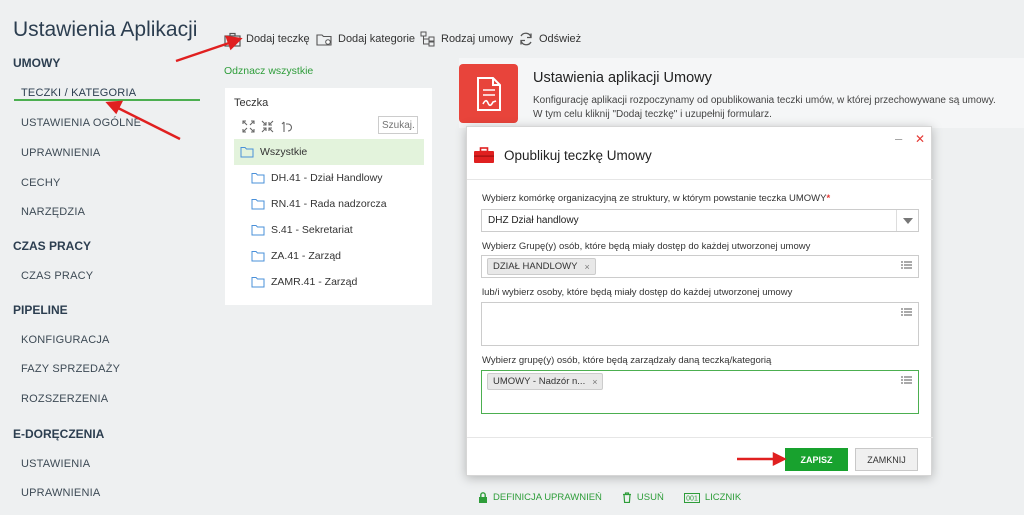 The width and height of the screenshot is (1024, 515). I want to click on section-pipeline: PIPELINE, so click(40, 310).